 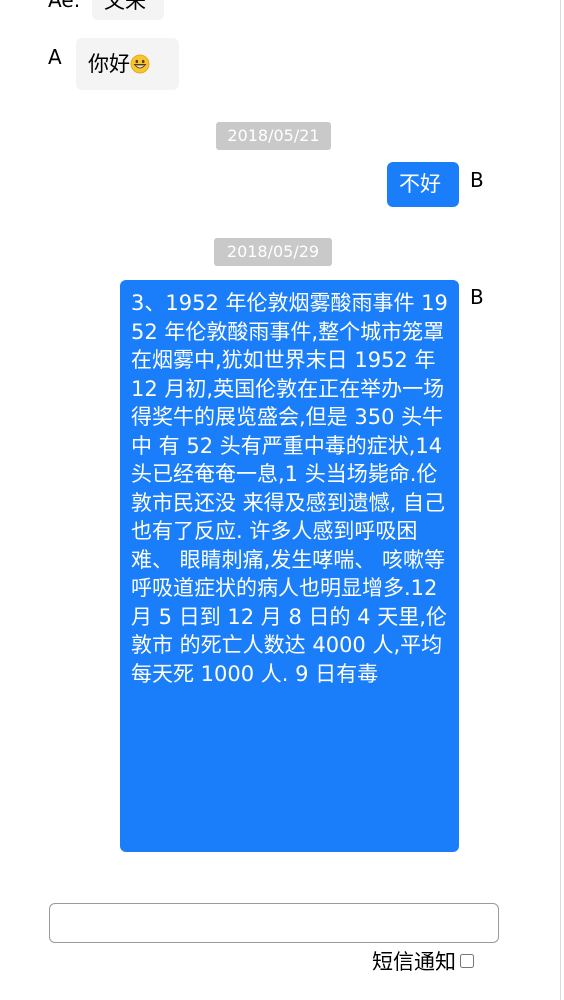 I want to click on sms-notify-checkbox, so click(x=467, y=961).